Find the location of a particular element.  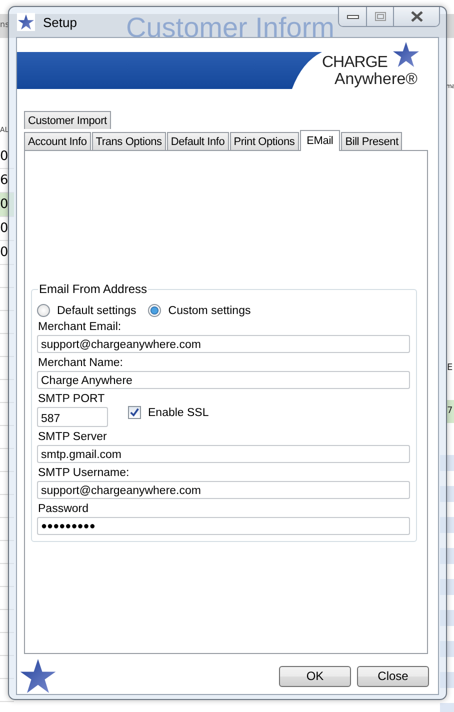

field-label: SMTP PORT is located at coordinates (72, 399).